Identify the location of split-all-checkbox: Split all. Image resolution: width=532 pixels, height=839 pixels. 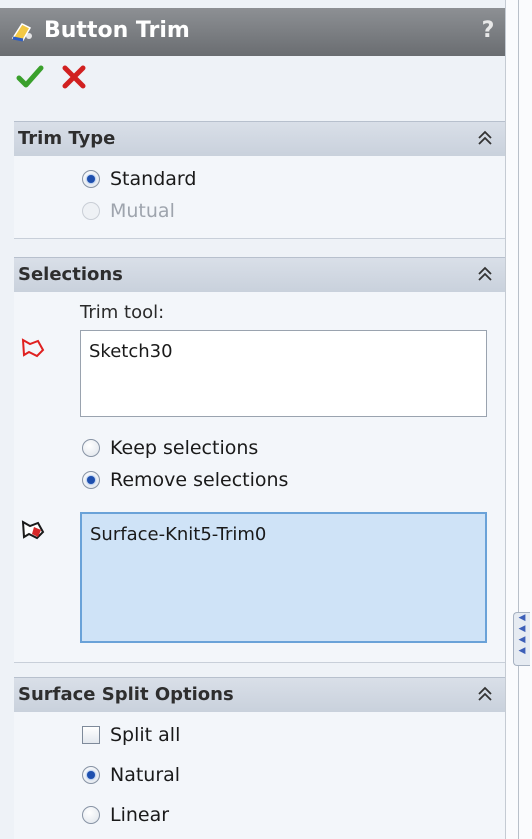
(131, 735).